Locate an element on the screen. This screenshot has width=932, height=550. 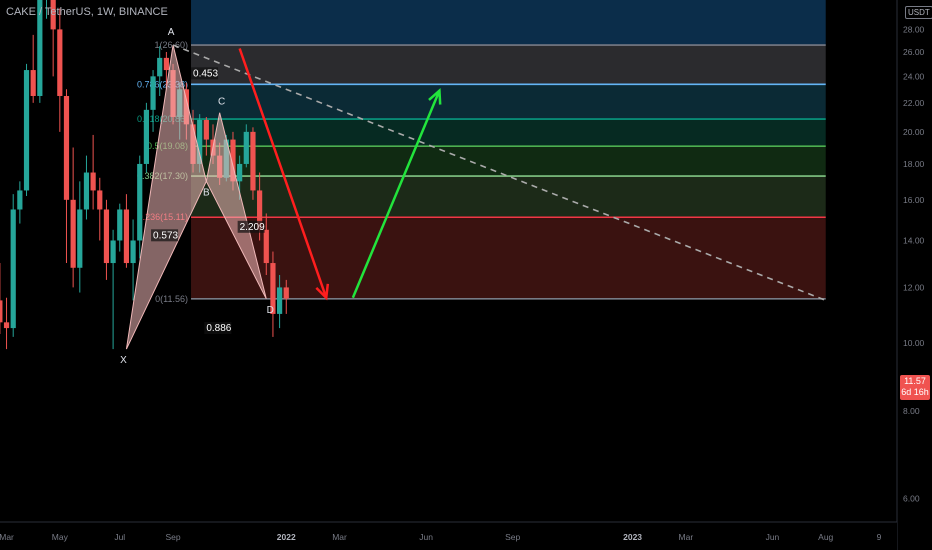
x-tick-1: May is located at coordinates (60, 537).